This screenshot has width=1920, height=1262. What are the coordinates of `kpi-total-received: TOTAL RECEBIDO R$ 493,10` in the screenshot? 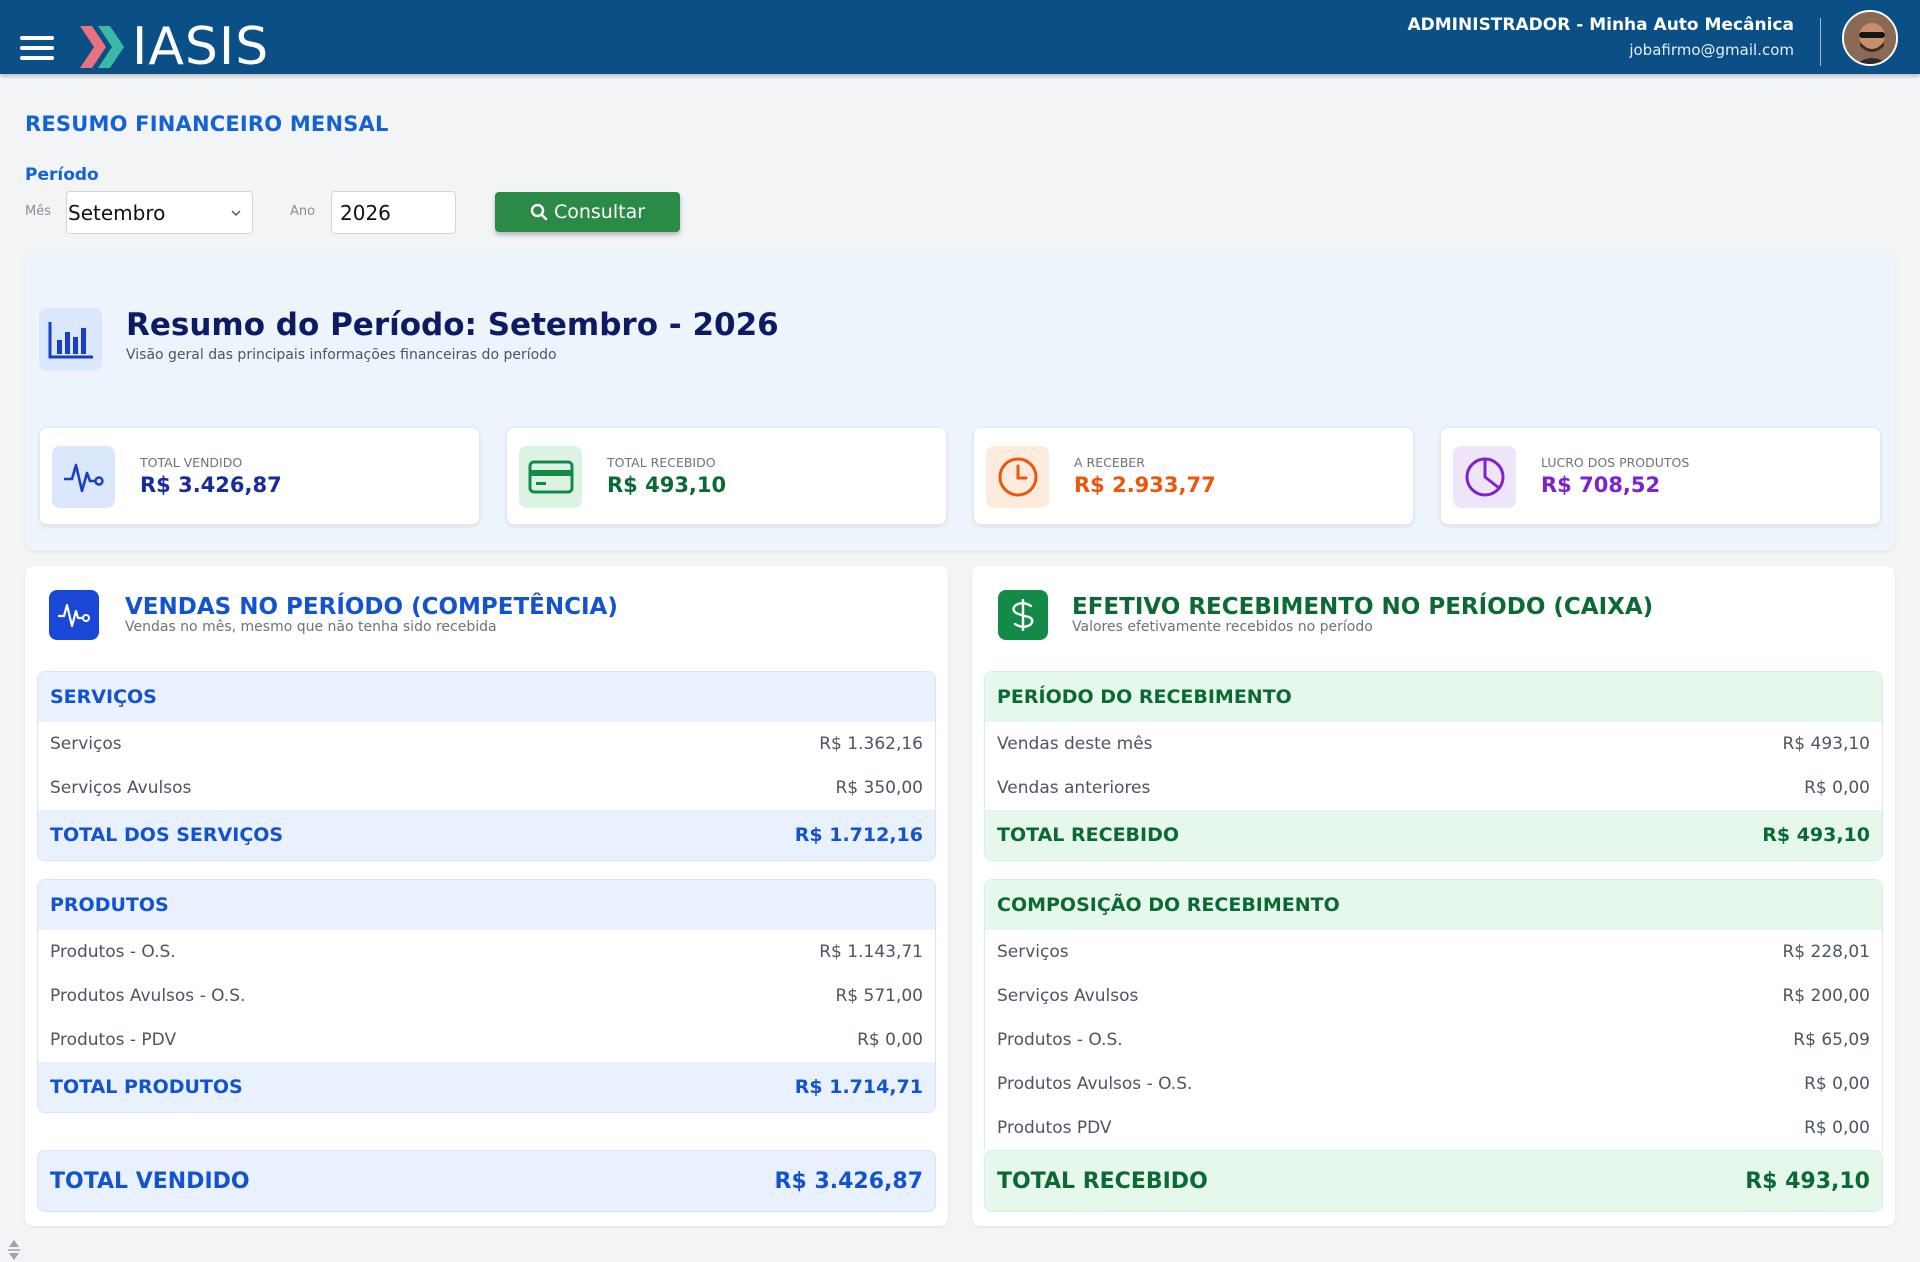 It's located at (726, 476).